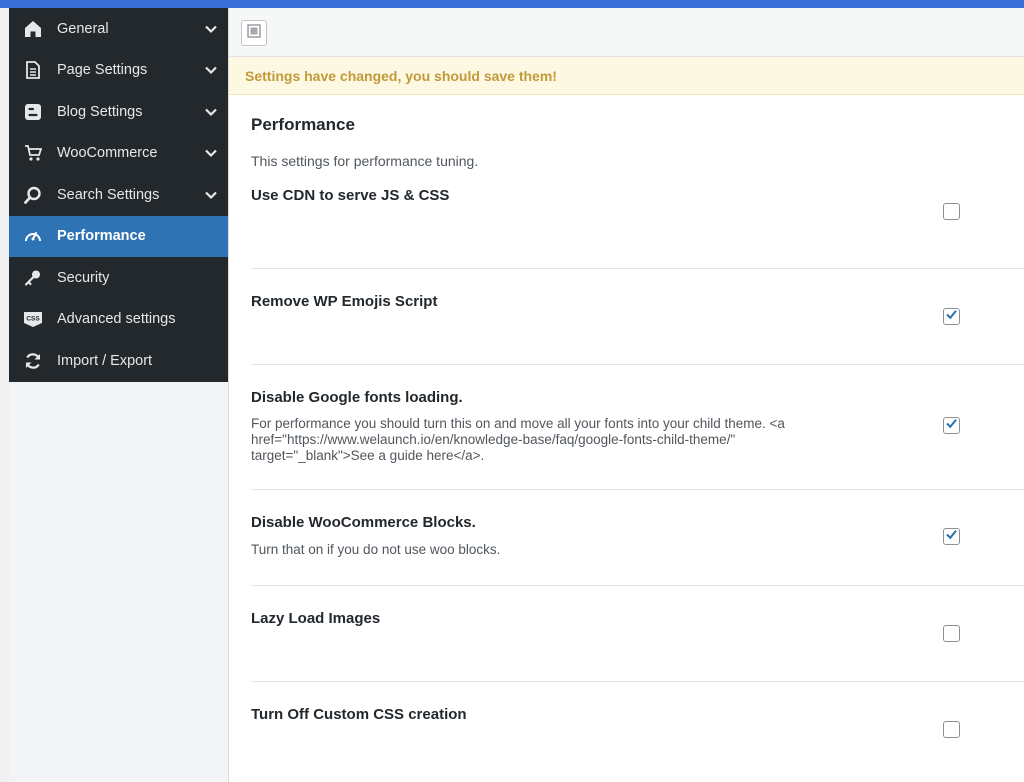  Describe the element at coordinates (33, 112) in the screenshot. I see `blogger-icon` at that location.